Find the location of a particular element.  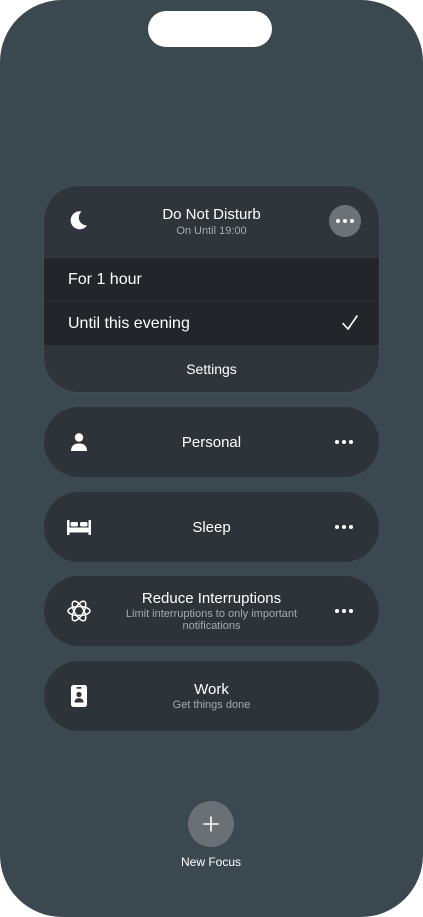

focus-subtitle: Get things done is located at coordinates (211, 705).